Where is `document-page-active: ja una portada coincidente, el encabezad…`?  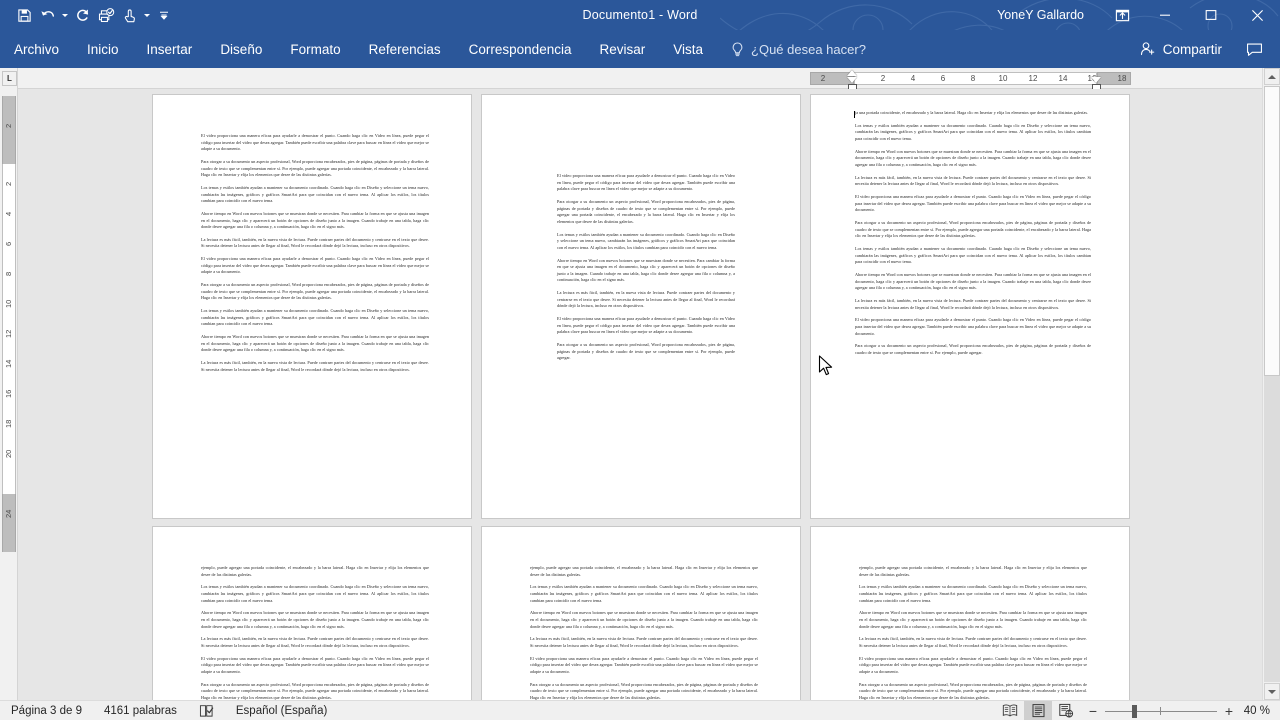 document-page-active: ja una portada coincidente, el encabezad… is located at coordinates (970, 306).